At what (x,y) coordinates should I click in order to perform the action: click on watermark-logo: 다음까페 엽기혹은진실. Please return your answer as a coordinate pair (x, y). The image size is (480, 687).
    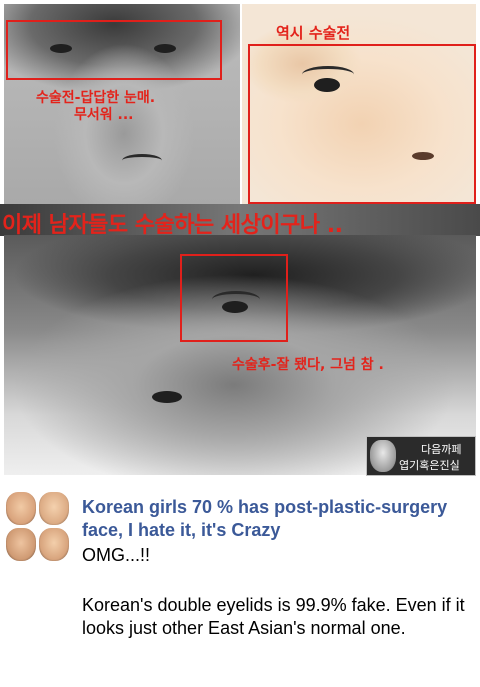
    Looking at the image, I should click on (421, 456).